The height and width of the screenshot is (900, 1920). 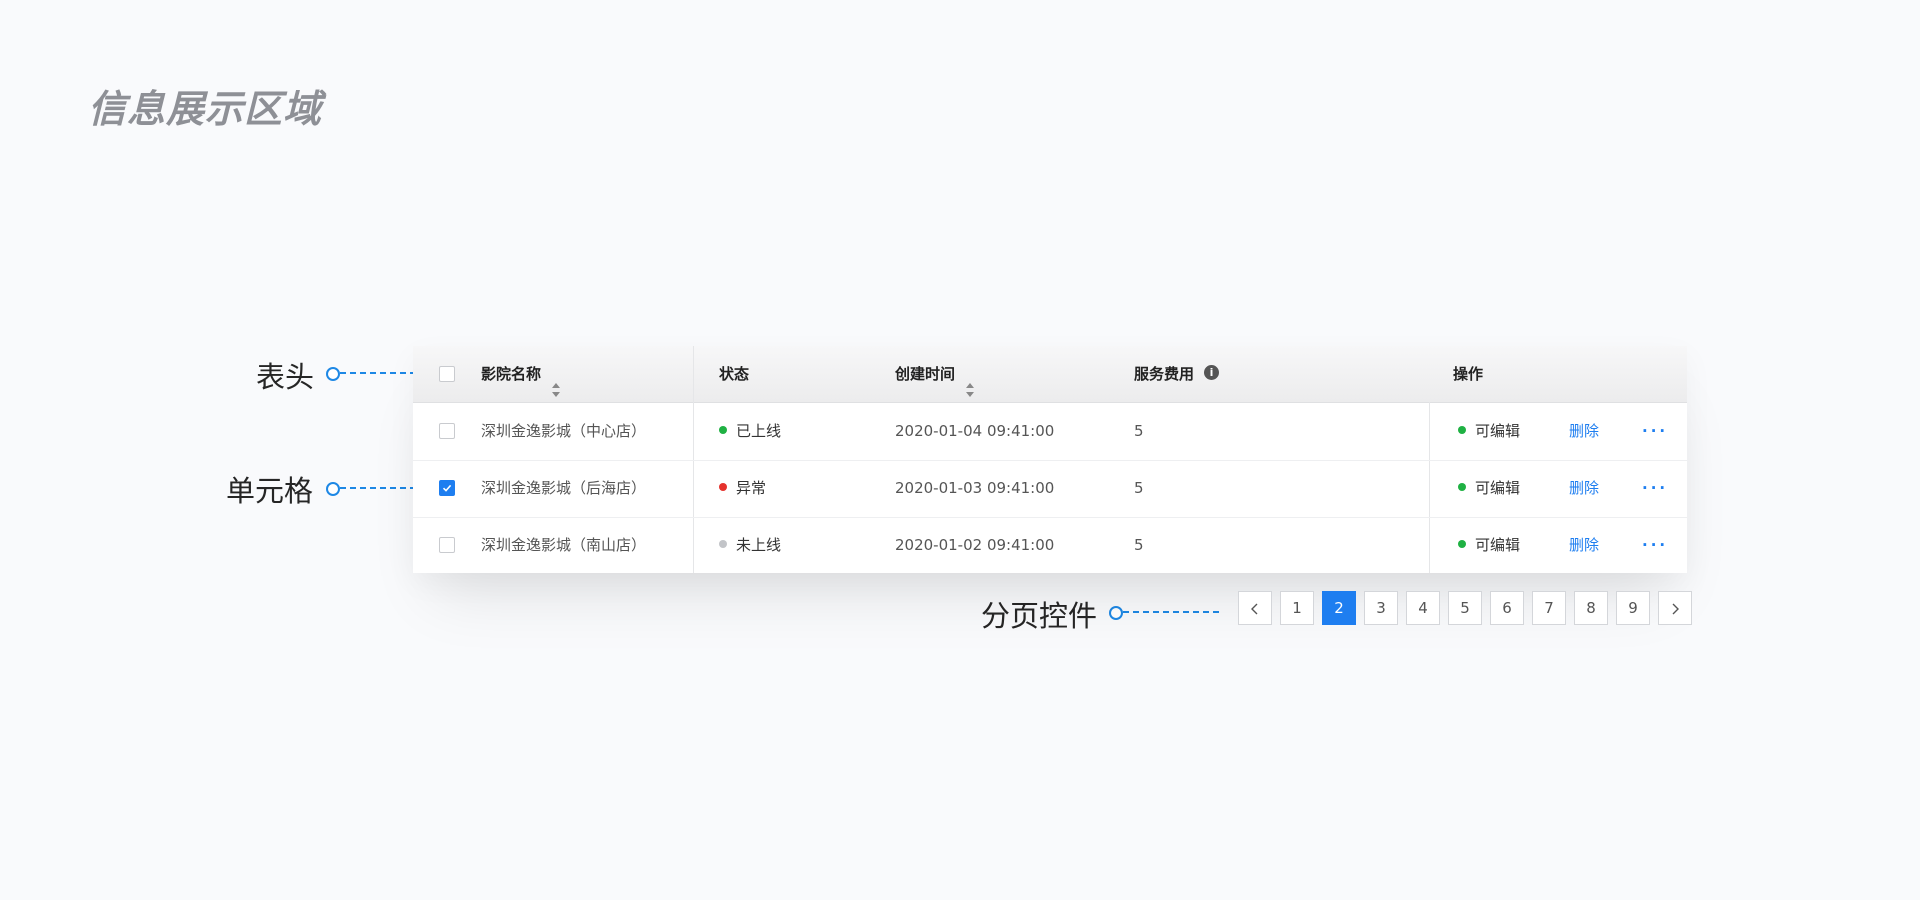 What do you see at coordinates (205, 109) in the screenshot?
I see `page-title: 信息展示区域` at bounding box center [205, 109].